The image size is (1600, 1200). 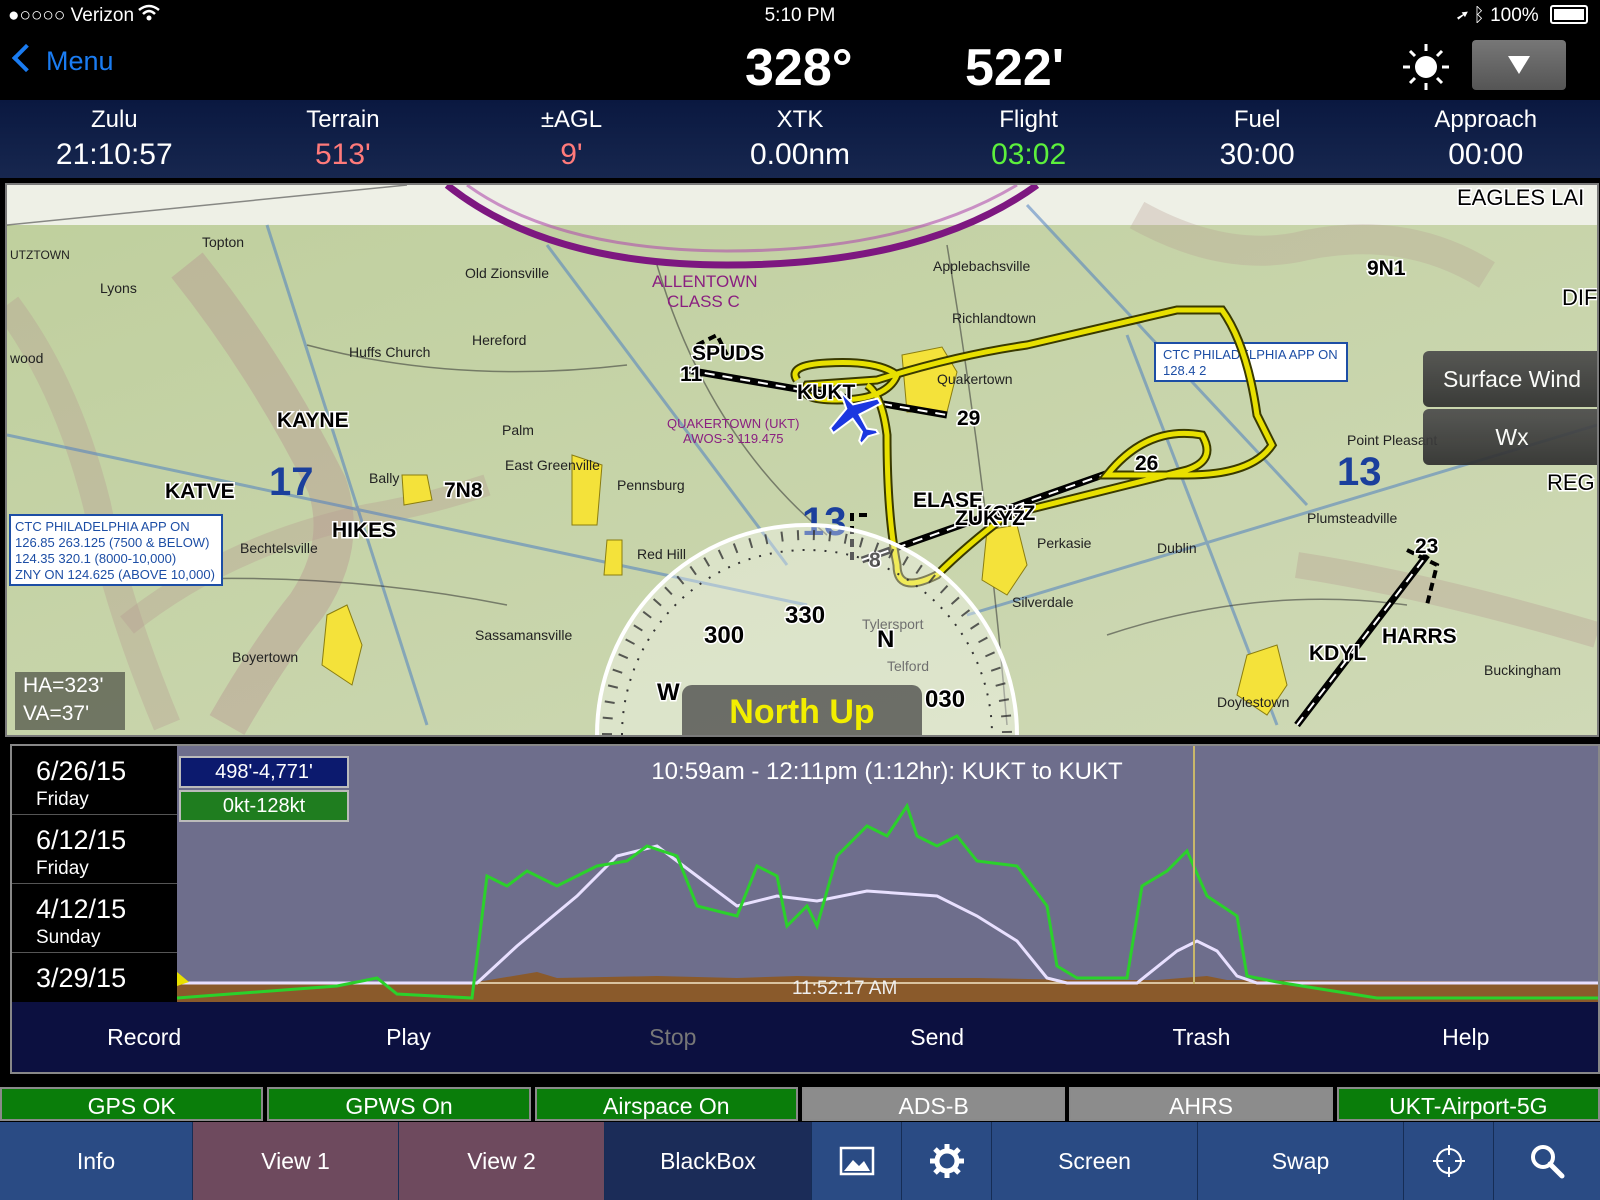 What do you see at coordinates (1250, 354) in the screenshot?
I see `map-label: CTC PHILADELPHIA APP ON` at bounding box center [1250, 354].